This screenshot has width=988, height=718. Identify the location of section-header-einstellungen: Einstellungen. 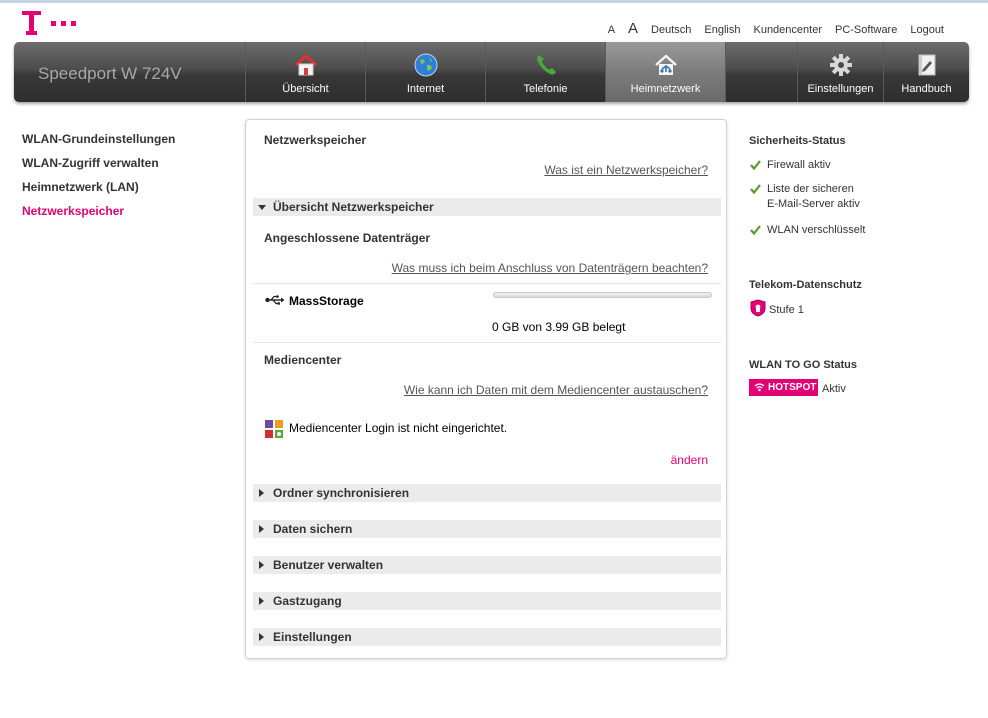
(487, 637).